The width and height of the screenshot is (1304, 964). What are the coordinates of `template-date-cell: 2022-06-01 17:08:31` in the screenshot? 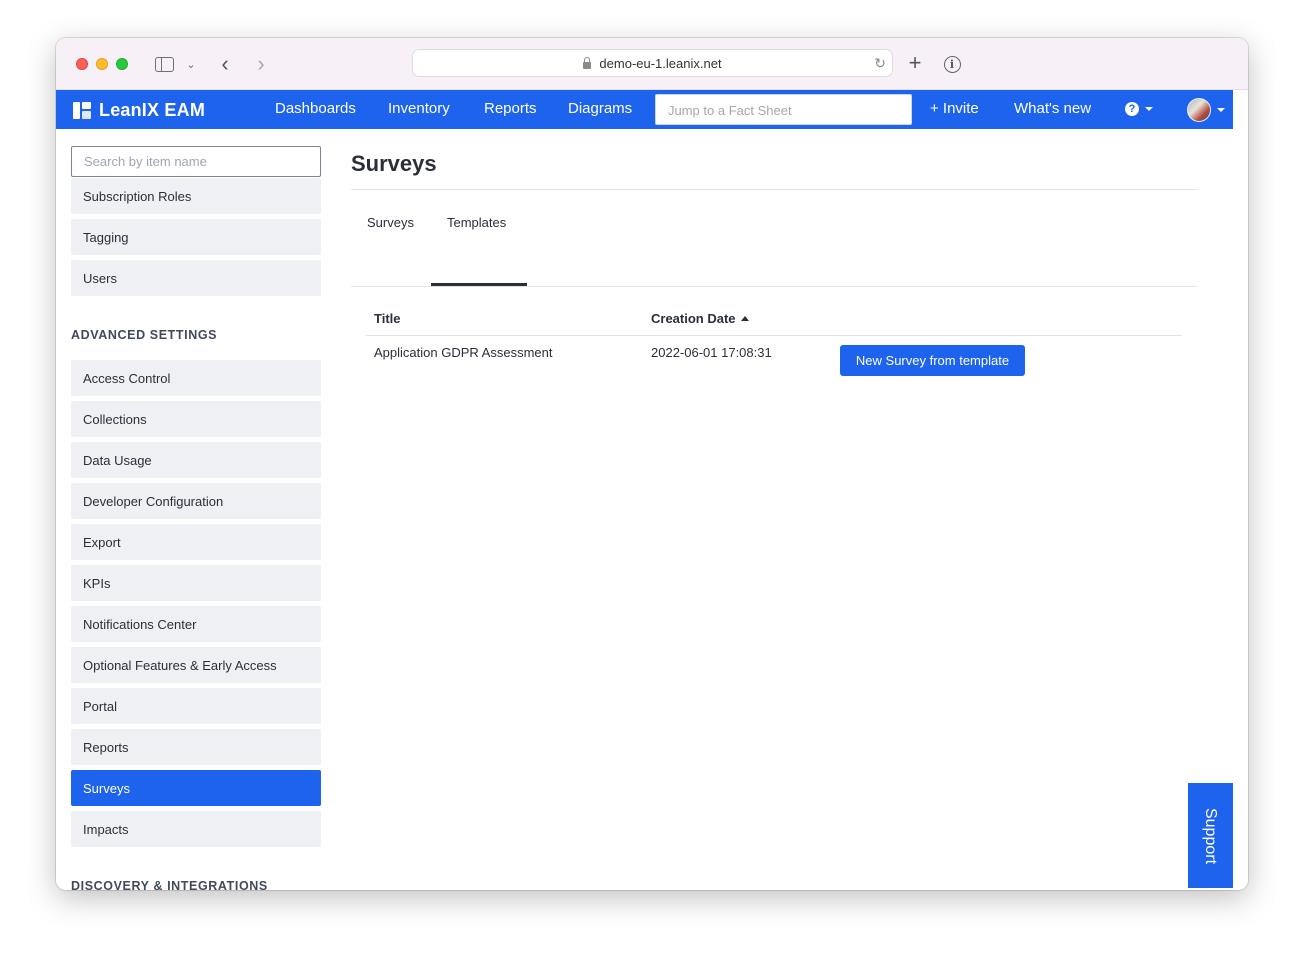 It's located at (711, 352).